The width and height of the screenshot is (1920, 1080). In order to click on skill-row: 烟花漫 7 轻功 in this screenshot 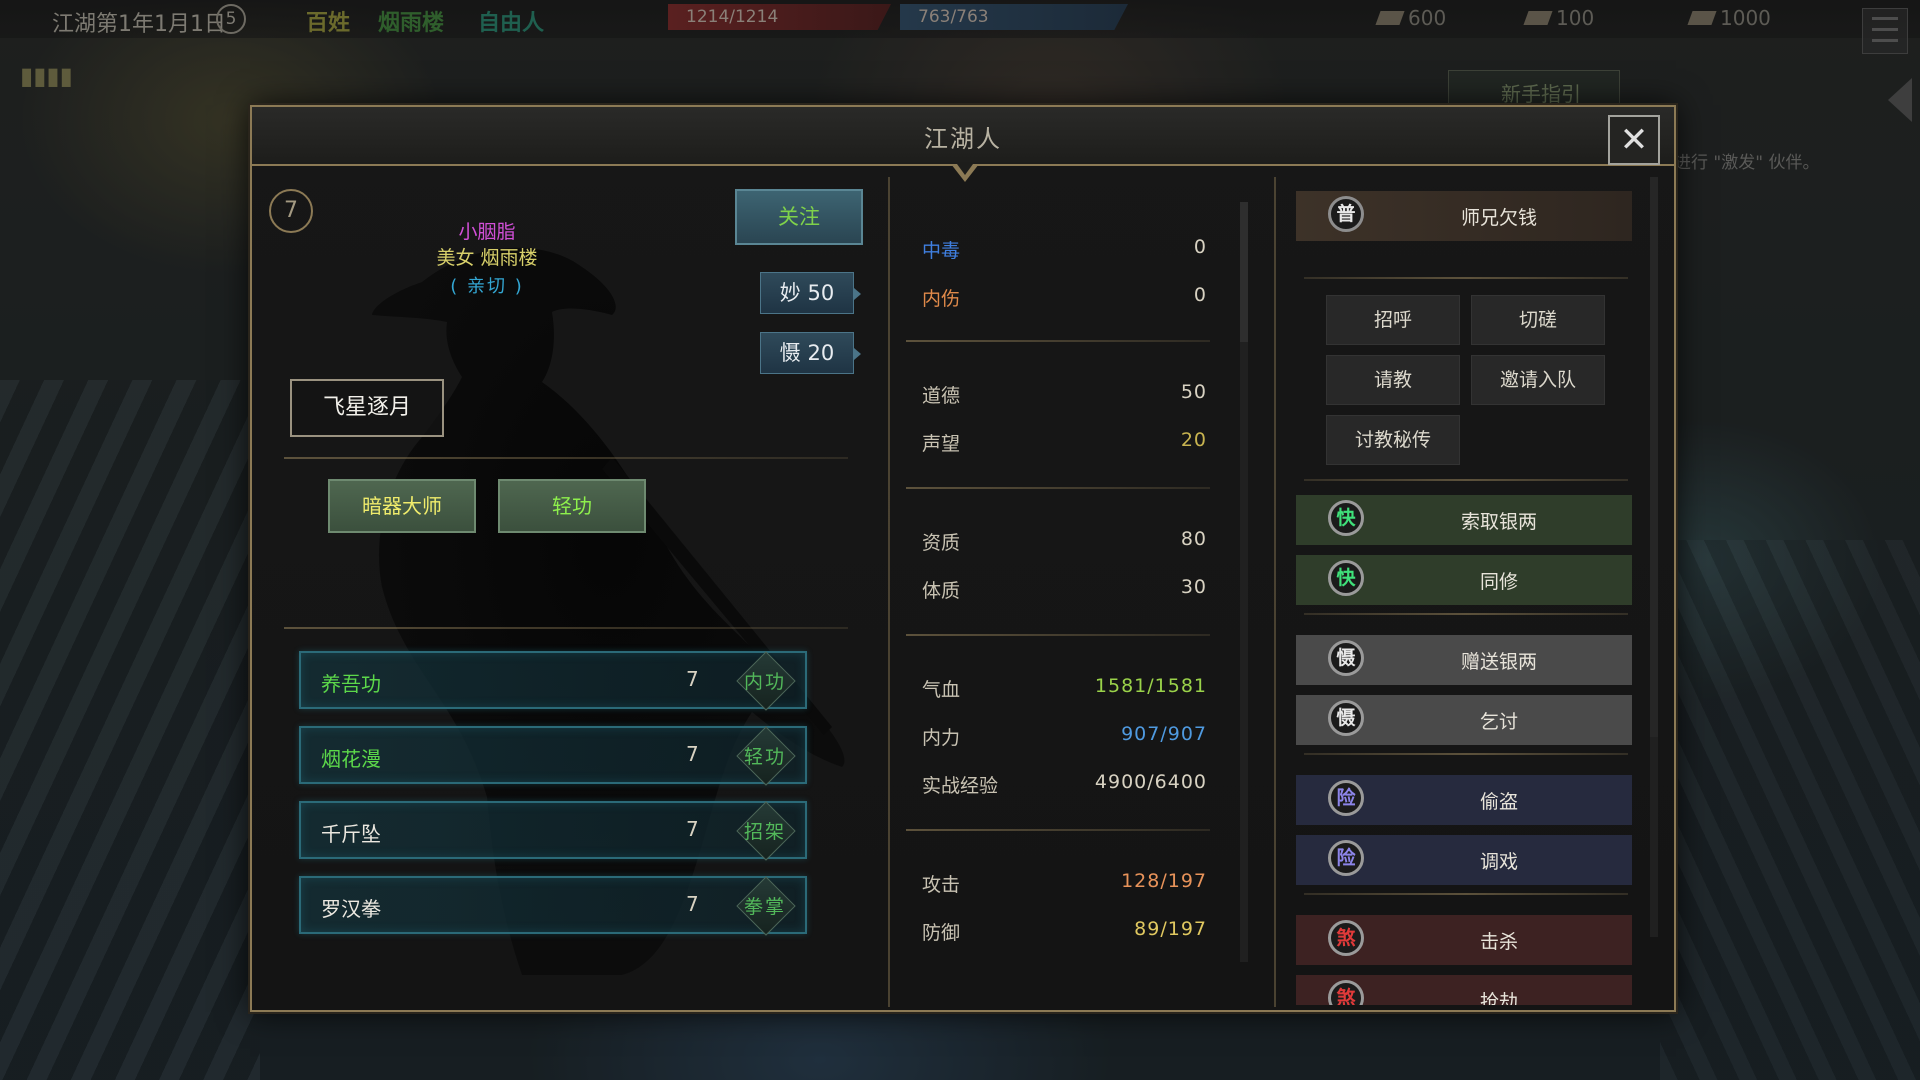, I will do `click(553, 756)`.